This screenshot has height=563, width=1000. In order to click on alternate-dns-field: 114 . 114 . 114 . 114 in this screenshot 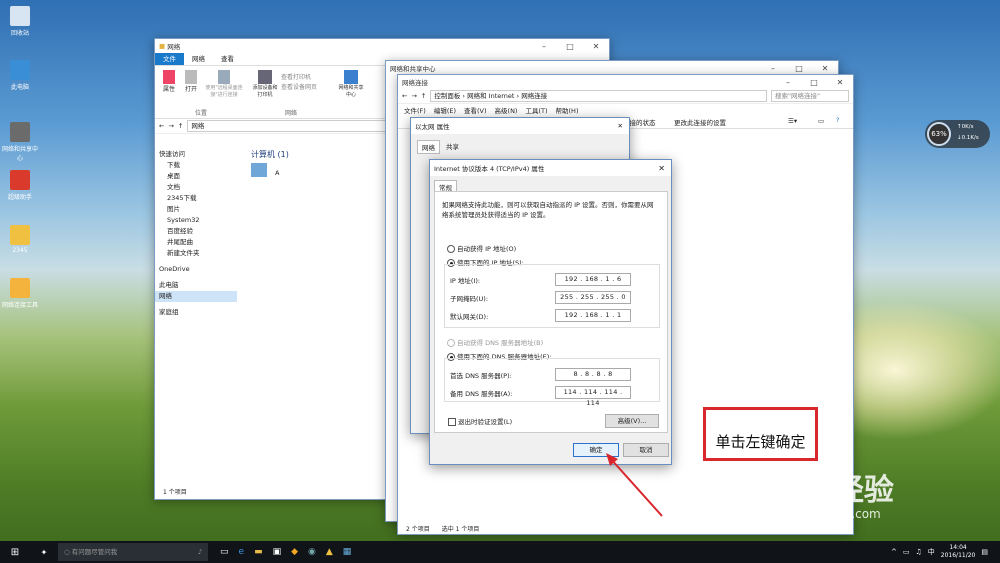, I will do `click(593, 396)`.